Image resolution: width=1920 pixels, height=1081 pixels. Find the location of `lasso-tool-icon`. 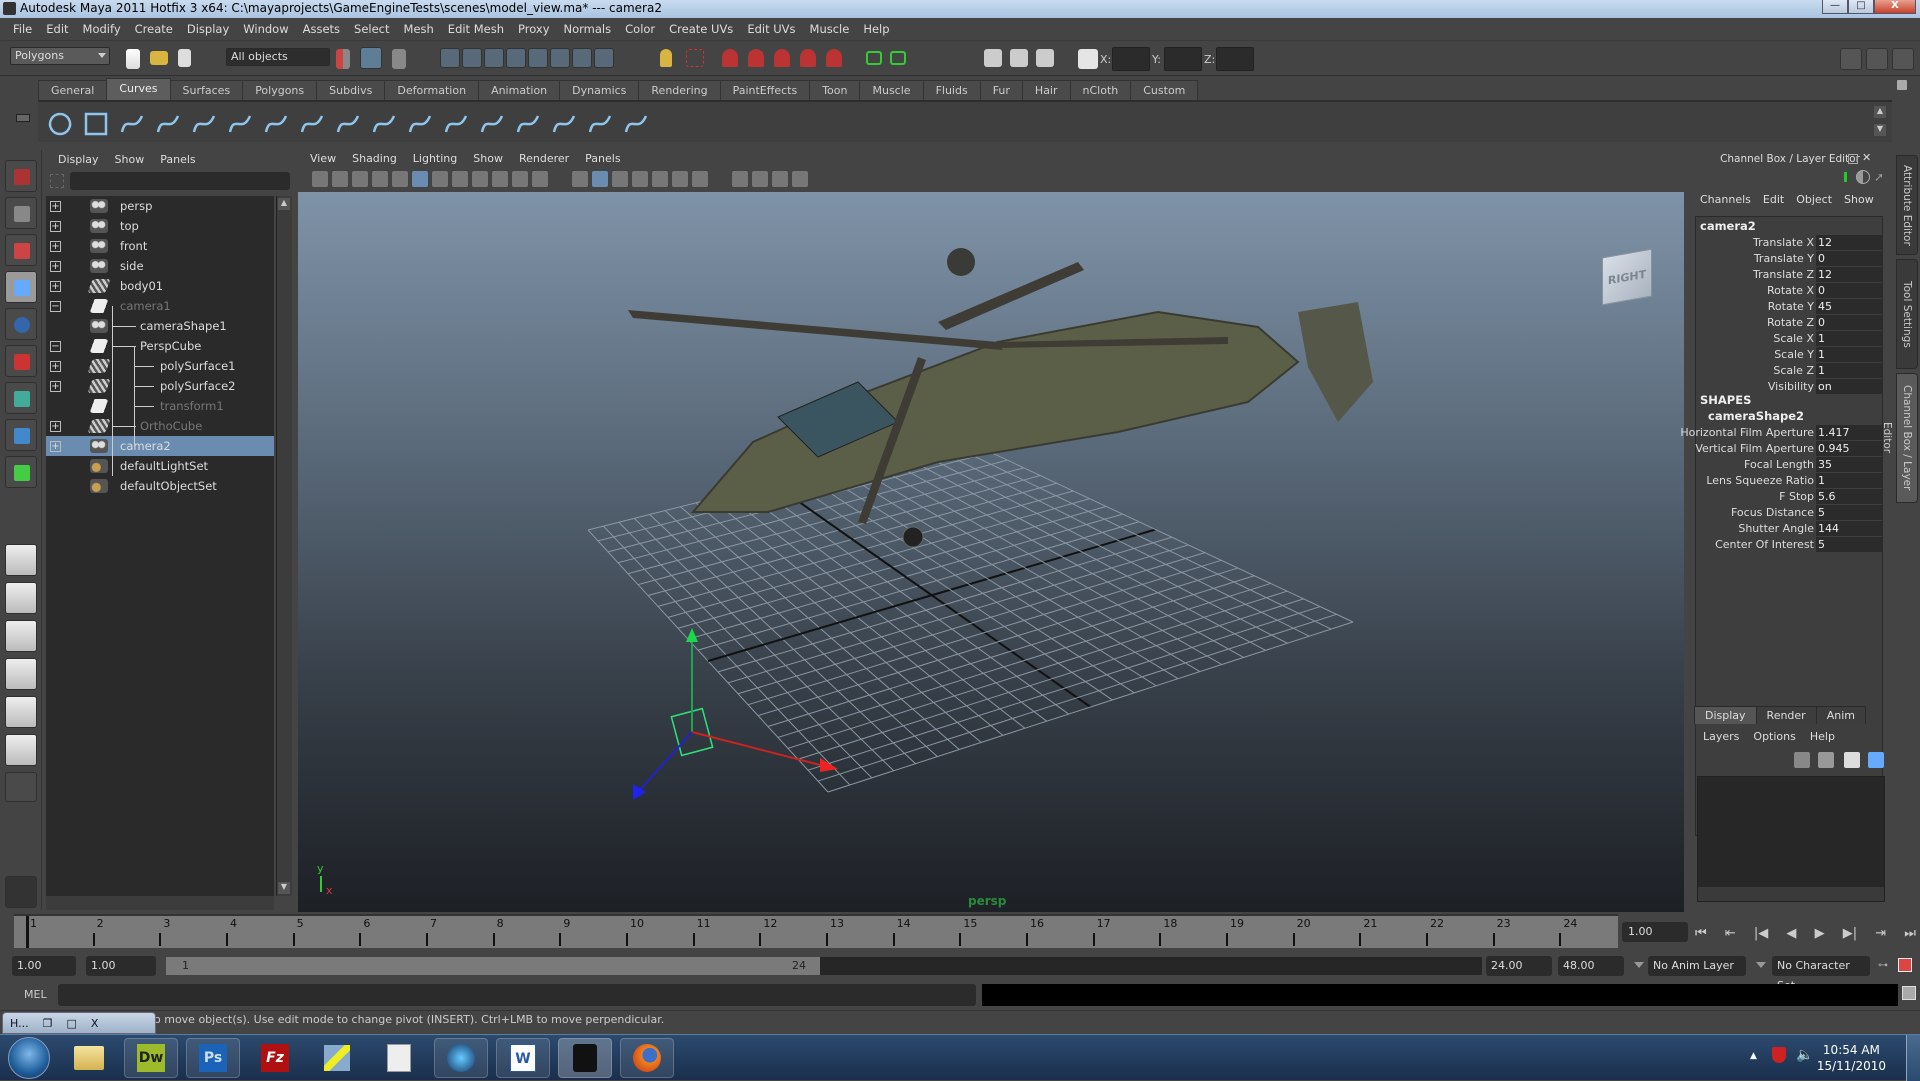

lasso-tool-icon is located at coordinates (21, 213).